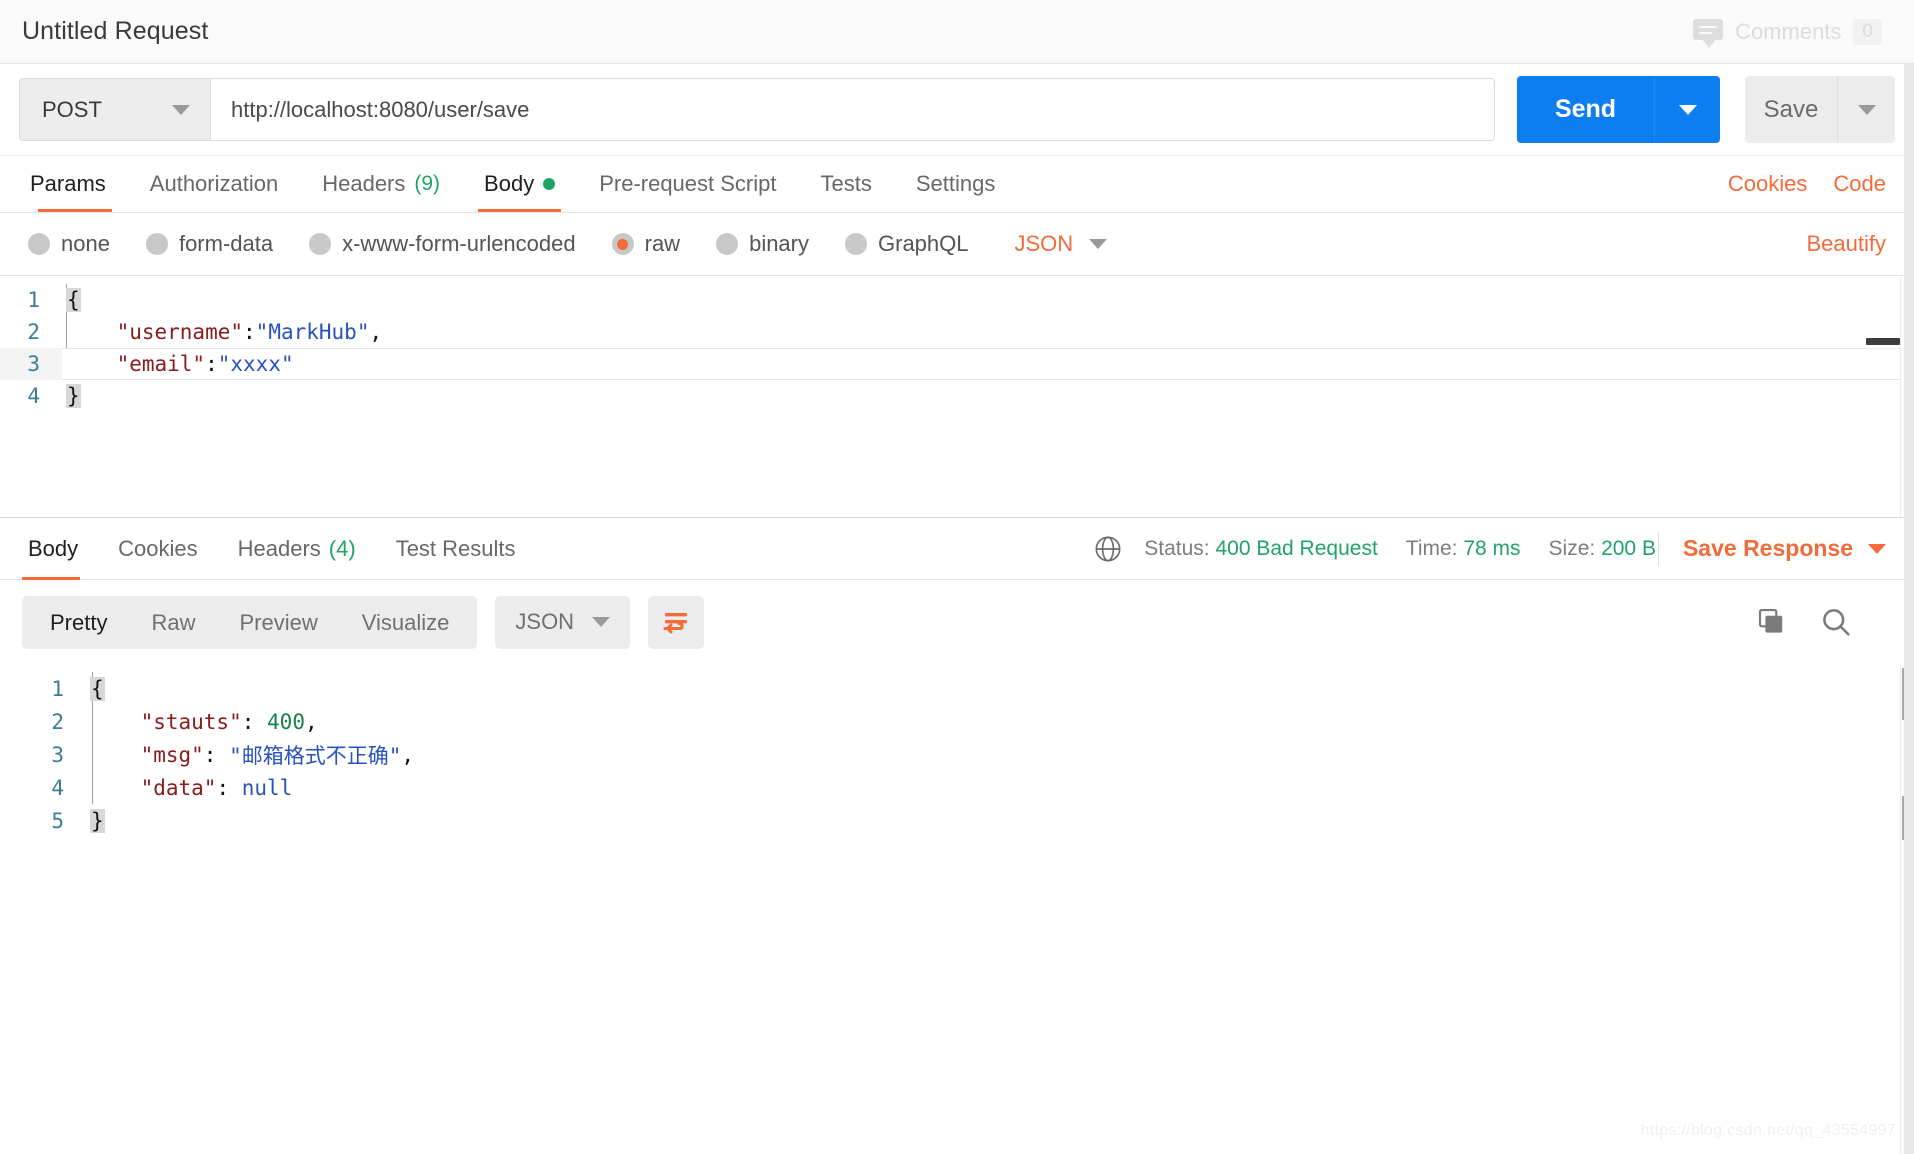 Image resolution: width=1914 pixels, height=1154 pixels. What do you see at coordinates (33, 396) in the screenshot?
I see `line-number: 4` at bounding box center [33, 396].